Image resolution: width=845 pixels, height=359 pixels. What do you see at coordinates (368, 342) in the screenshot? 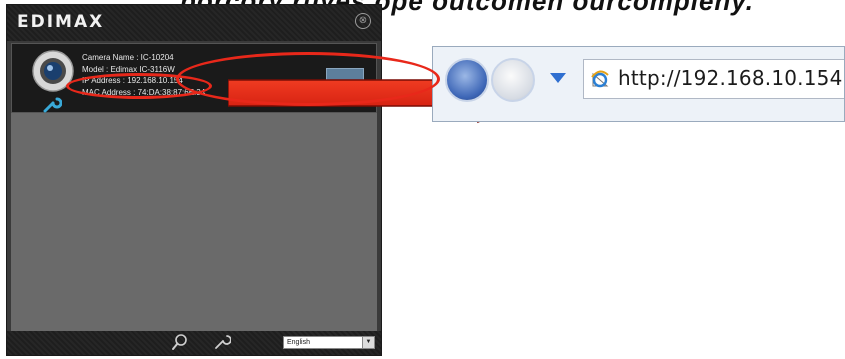
I see `chevron-down-icon: ▼` at bounding box center [368, 342].